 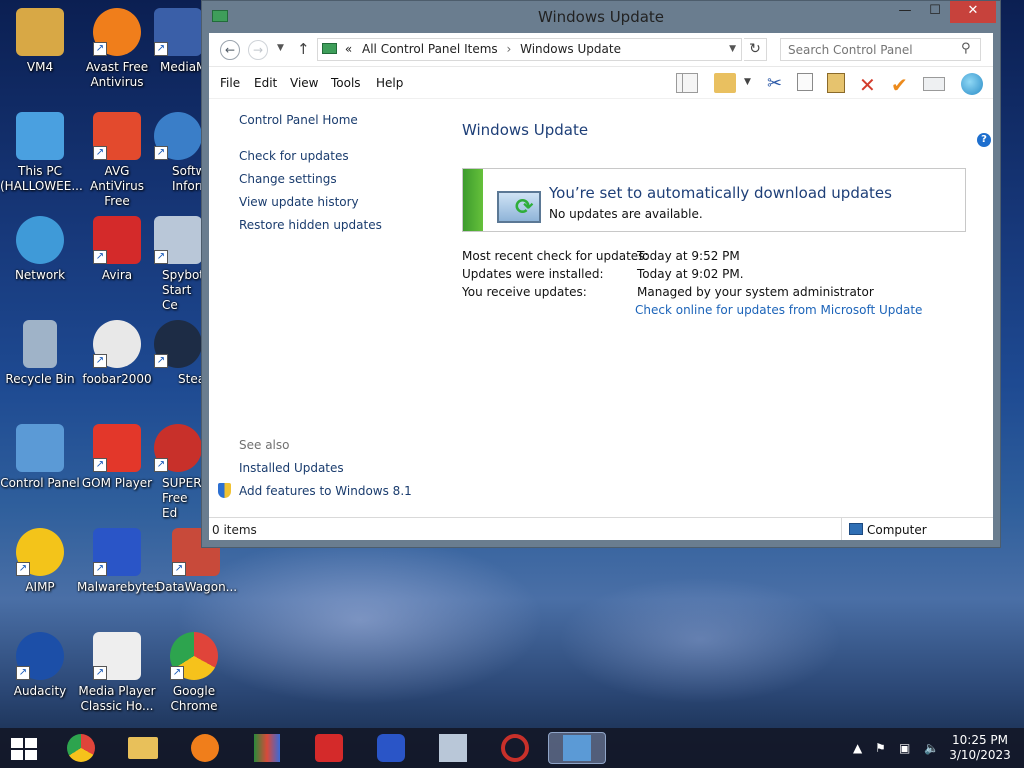 I want to click on folder-options-icon, so click(x=725, y=83).